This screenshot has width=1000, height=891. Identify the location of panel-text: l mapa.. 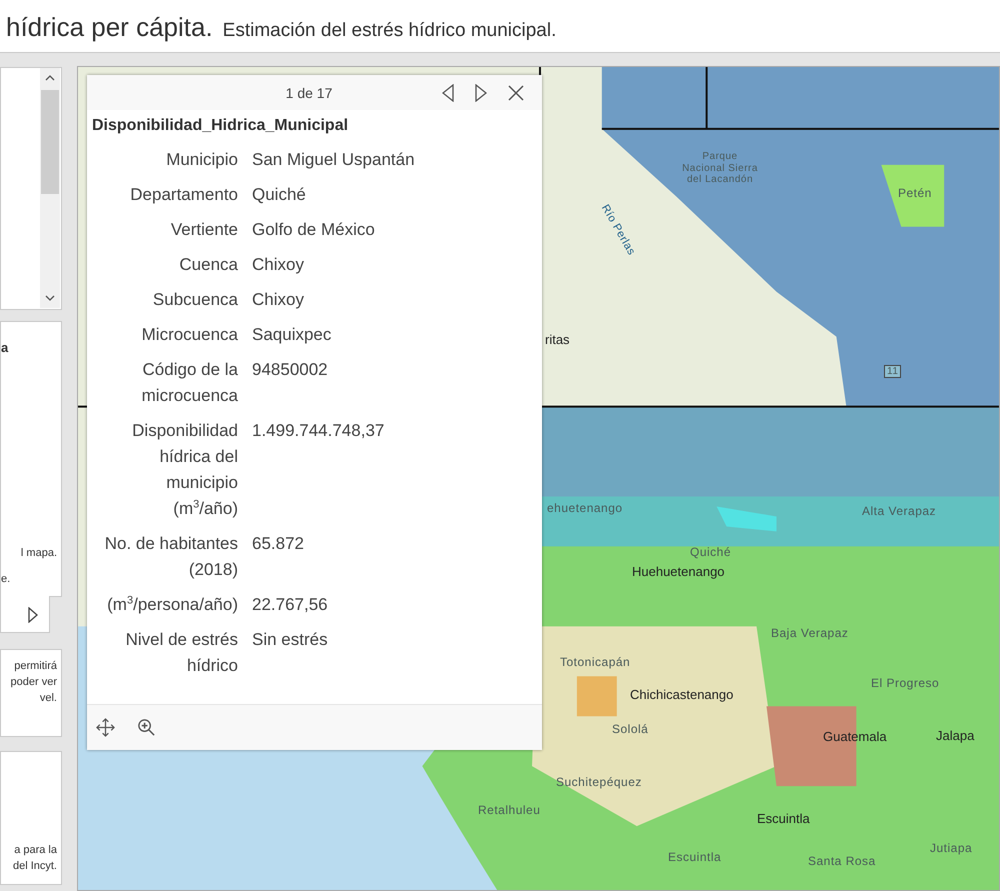
(38, 553).